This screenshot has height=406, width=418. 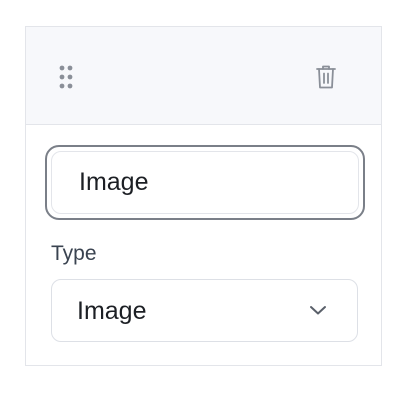 What do you see at coordinates (66, 77) in the screenshot?
I see `drag-handle-icon` at bounding box center [66, 77].